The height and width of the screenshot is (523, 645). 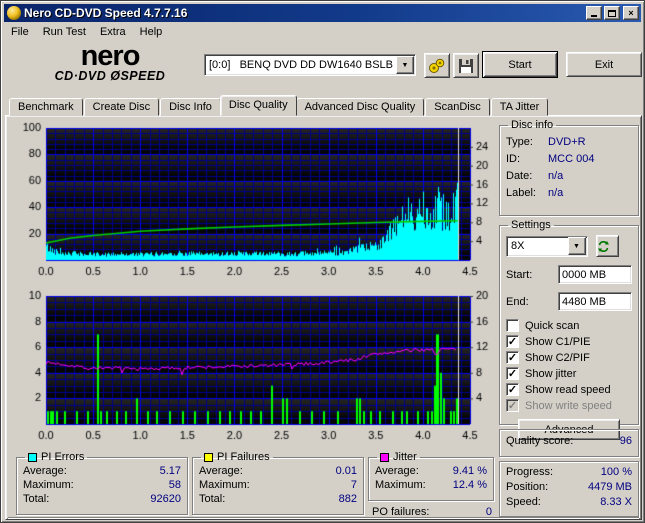 What do you see at coordinates (301, 65) in the screenshot?
I see `drive-selector-value: [0:0] BENQ DVD DD DW1640 BSLB` at bounding box center [301, 65].